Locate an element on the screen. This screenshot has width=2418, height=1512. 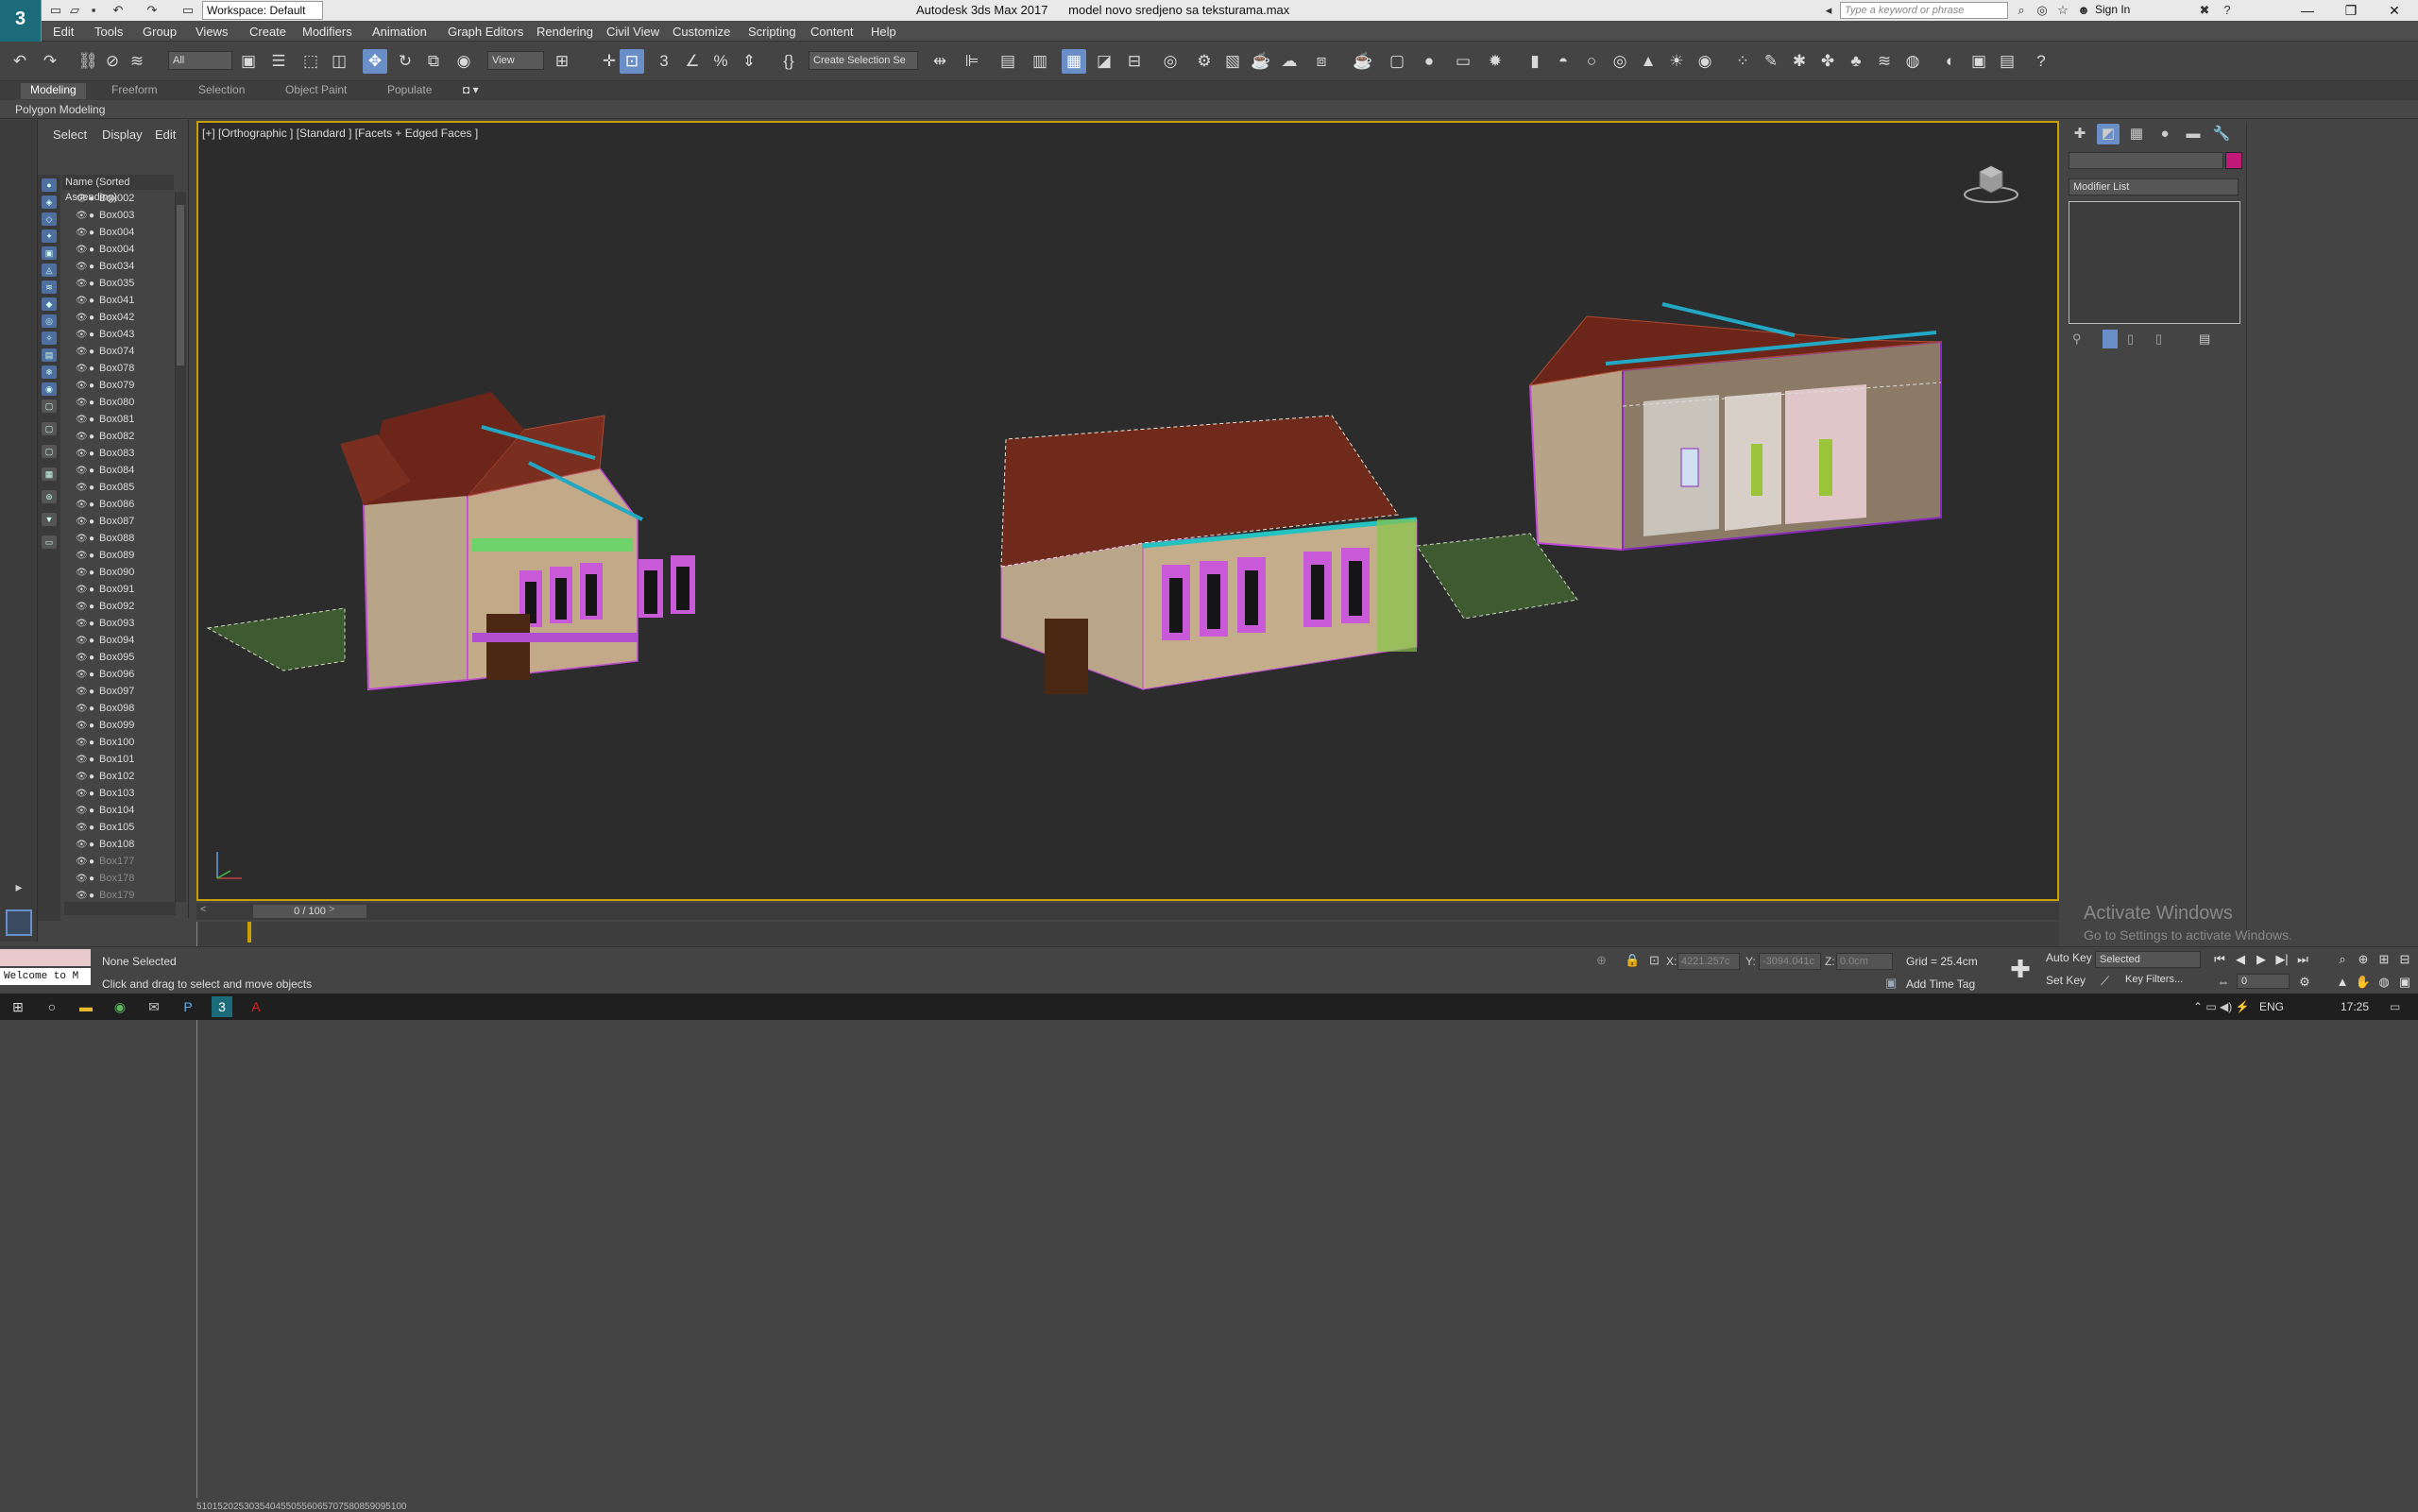
help-icon: ? is located at coordinates (2227, 11).